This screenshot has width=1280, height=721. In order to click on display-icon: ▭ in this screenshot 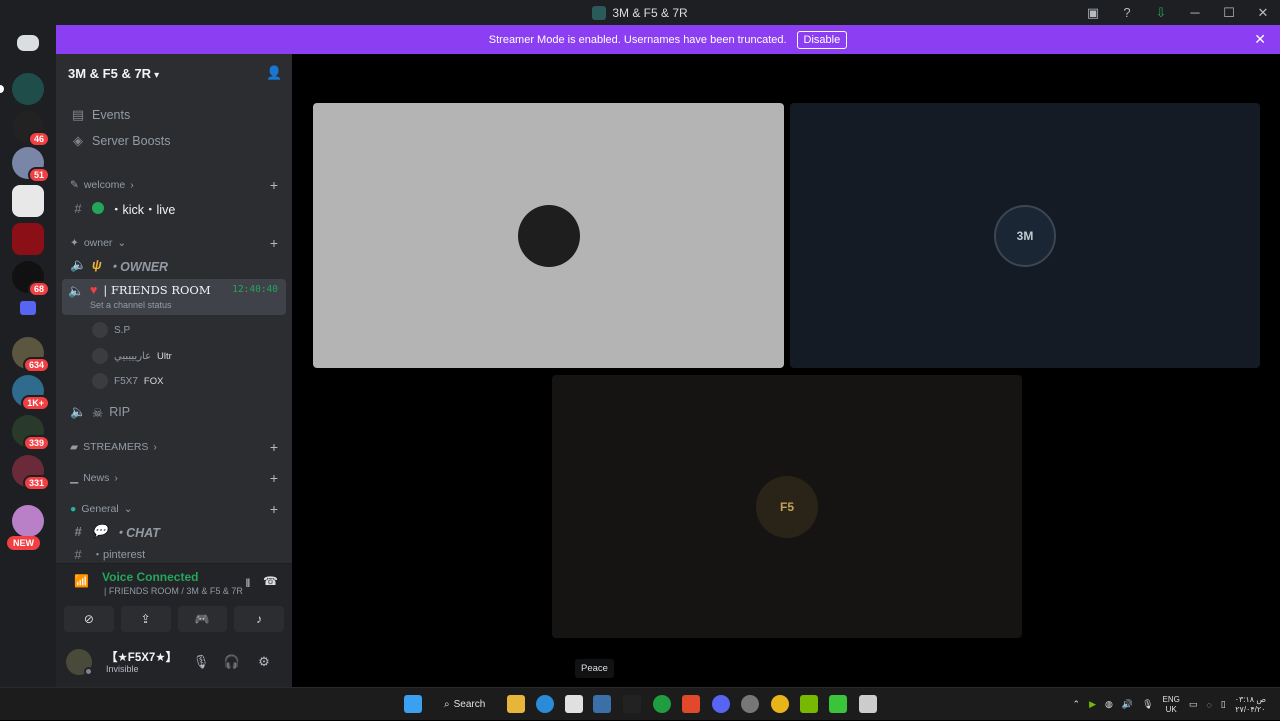, I will do `click(1193, 704)`.